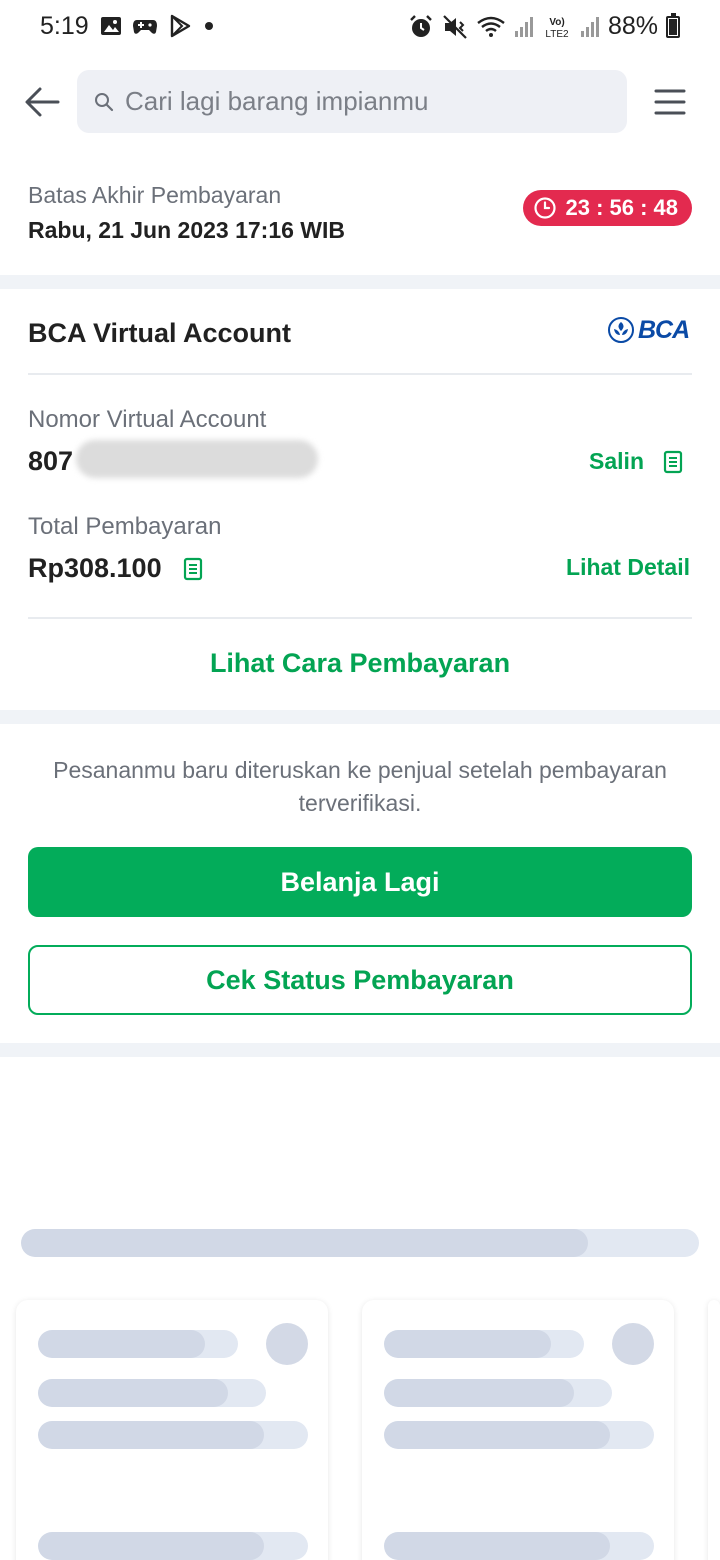  I want to click on play-store-icon, so click(180, 26).